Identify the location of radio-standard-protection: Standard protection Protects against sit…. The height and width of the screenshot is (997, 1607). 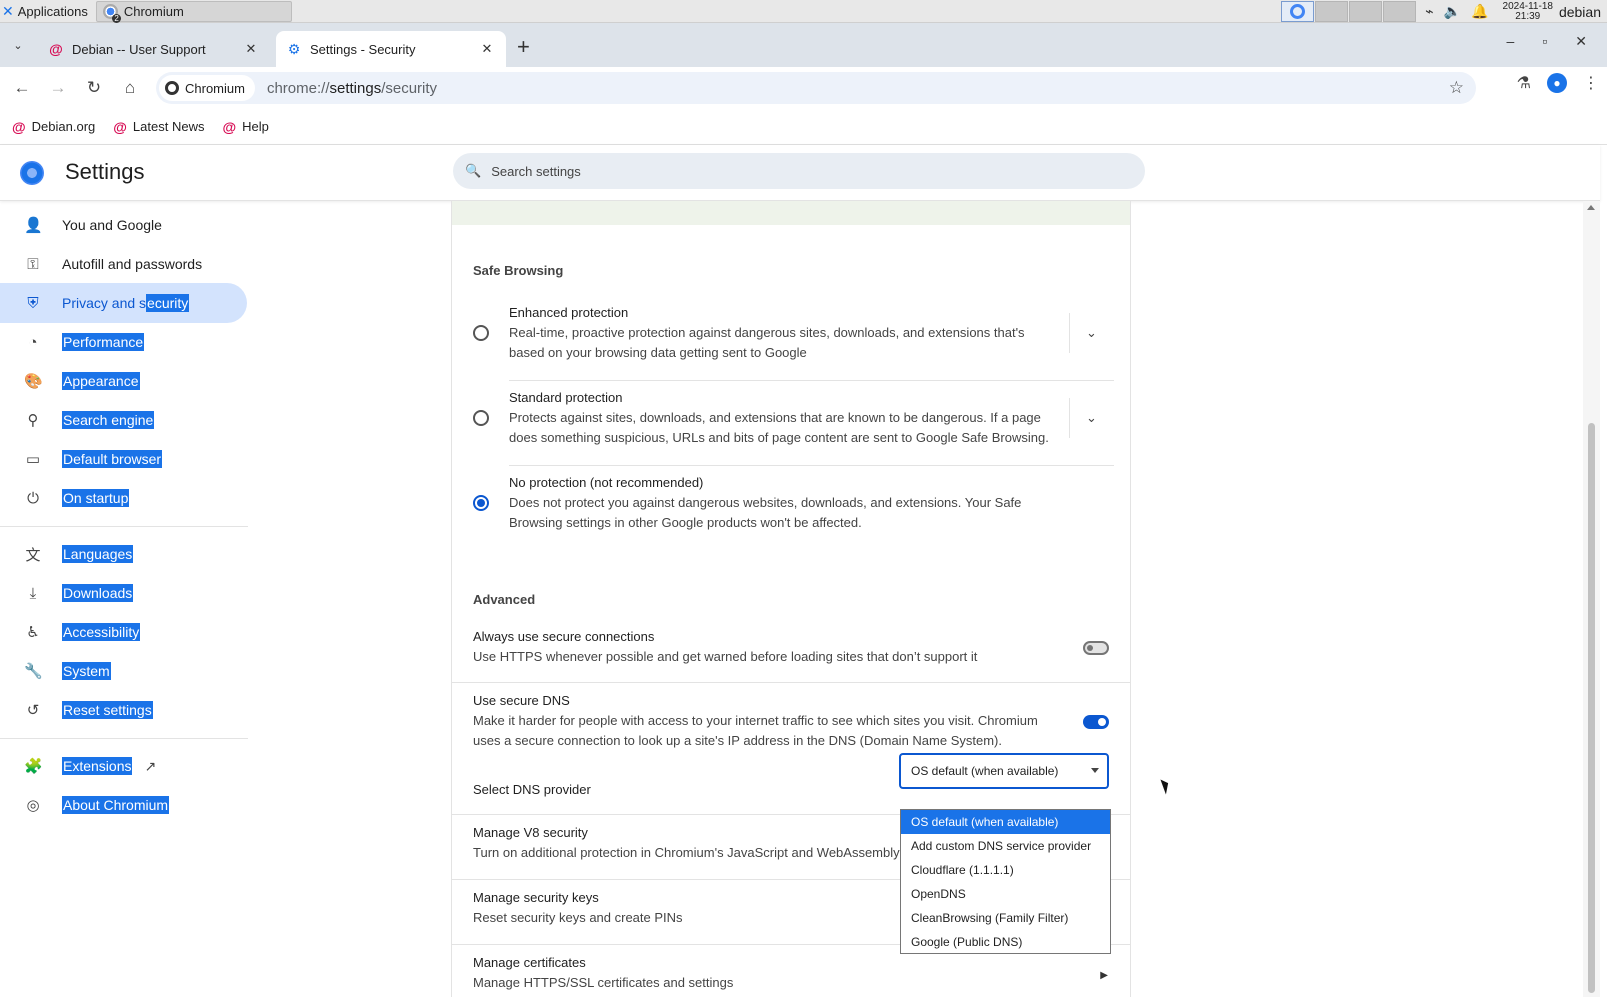
(793, 419).